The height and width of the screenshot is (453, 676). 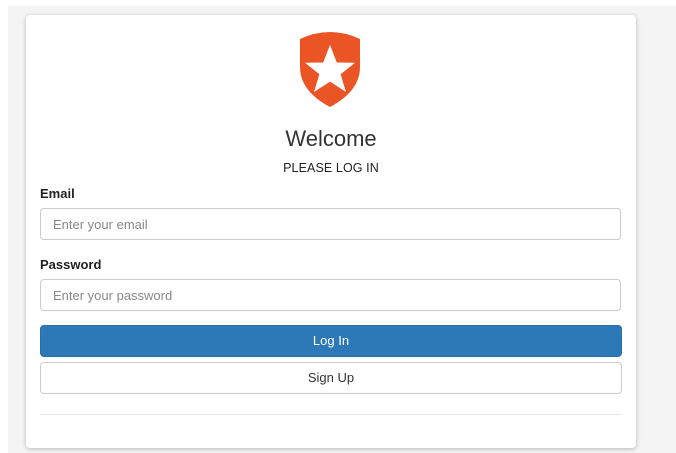 What do you see at coordinates (330, 295) in the screenshot?
I see `password-field` at bounding box center [330, 295].